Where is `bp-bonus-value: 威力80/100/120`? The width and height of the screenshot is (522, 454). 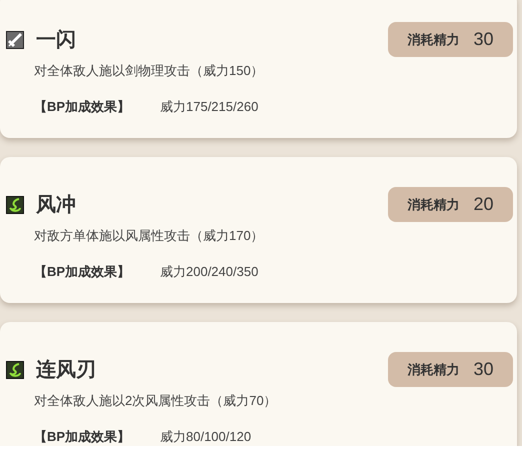 bp-bonus-value: 威力80/100/120 is located at coordinates (206, 437).